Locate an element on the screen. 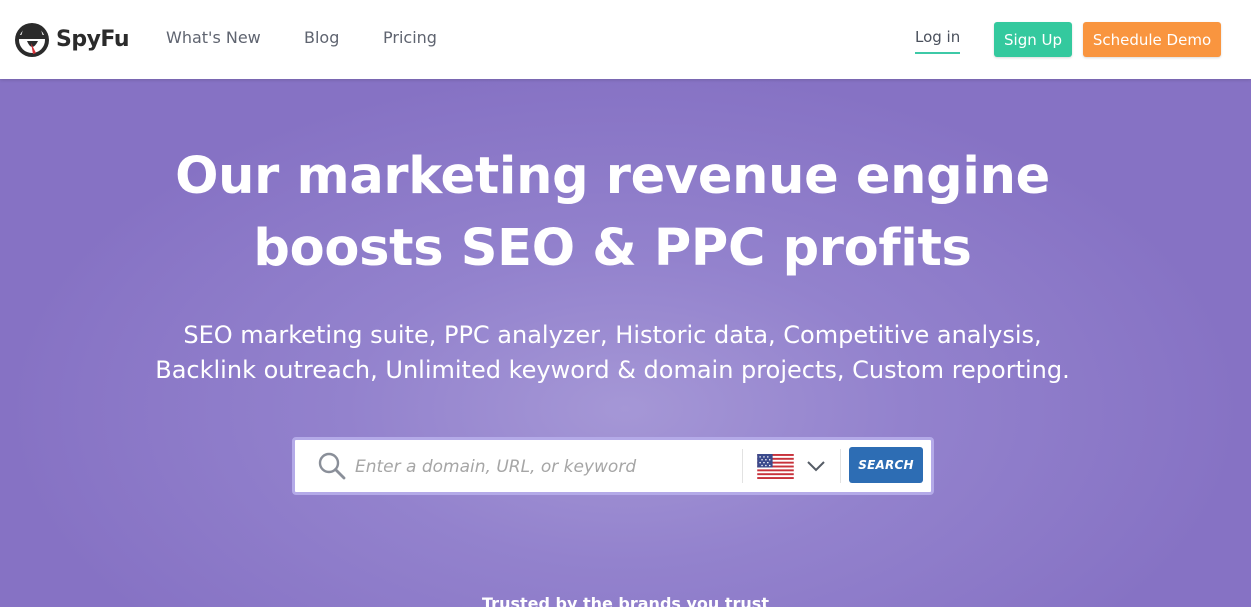  search-icon is located at coordinates (332, 466).